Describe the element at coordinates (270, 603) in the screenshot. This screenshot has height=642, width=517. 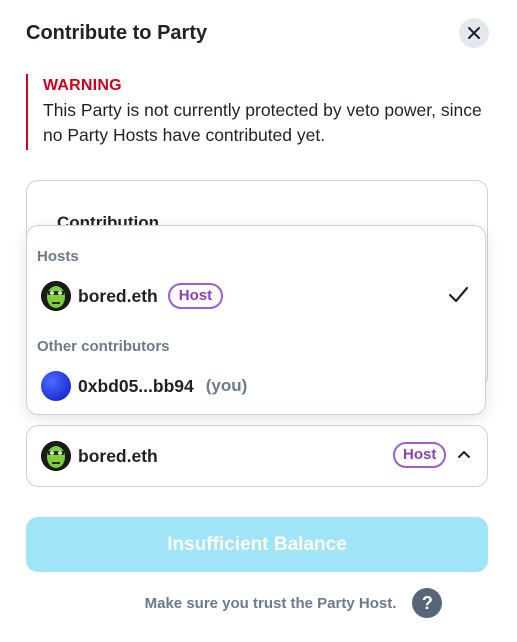
I see `trust-host-note: Make sure you trust the Party Host.` at that location.